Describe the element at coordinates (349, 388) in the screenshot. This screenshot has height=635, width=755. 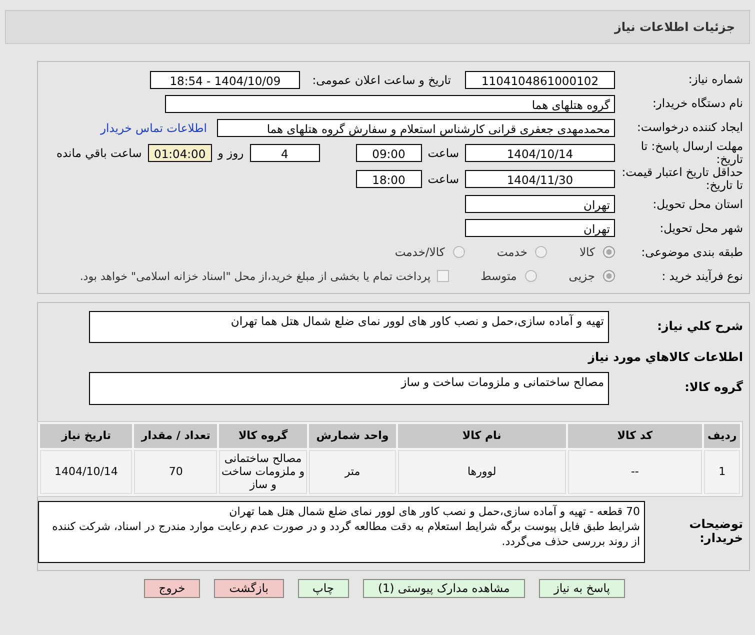
I see `goods-group-field: مصالح ساختمانی و ملزومات ساخت و ساز` at that location.